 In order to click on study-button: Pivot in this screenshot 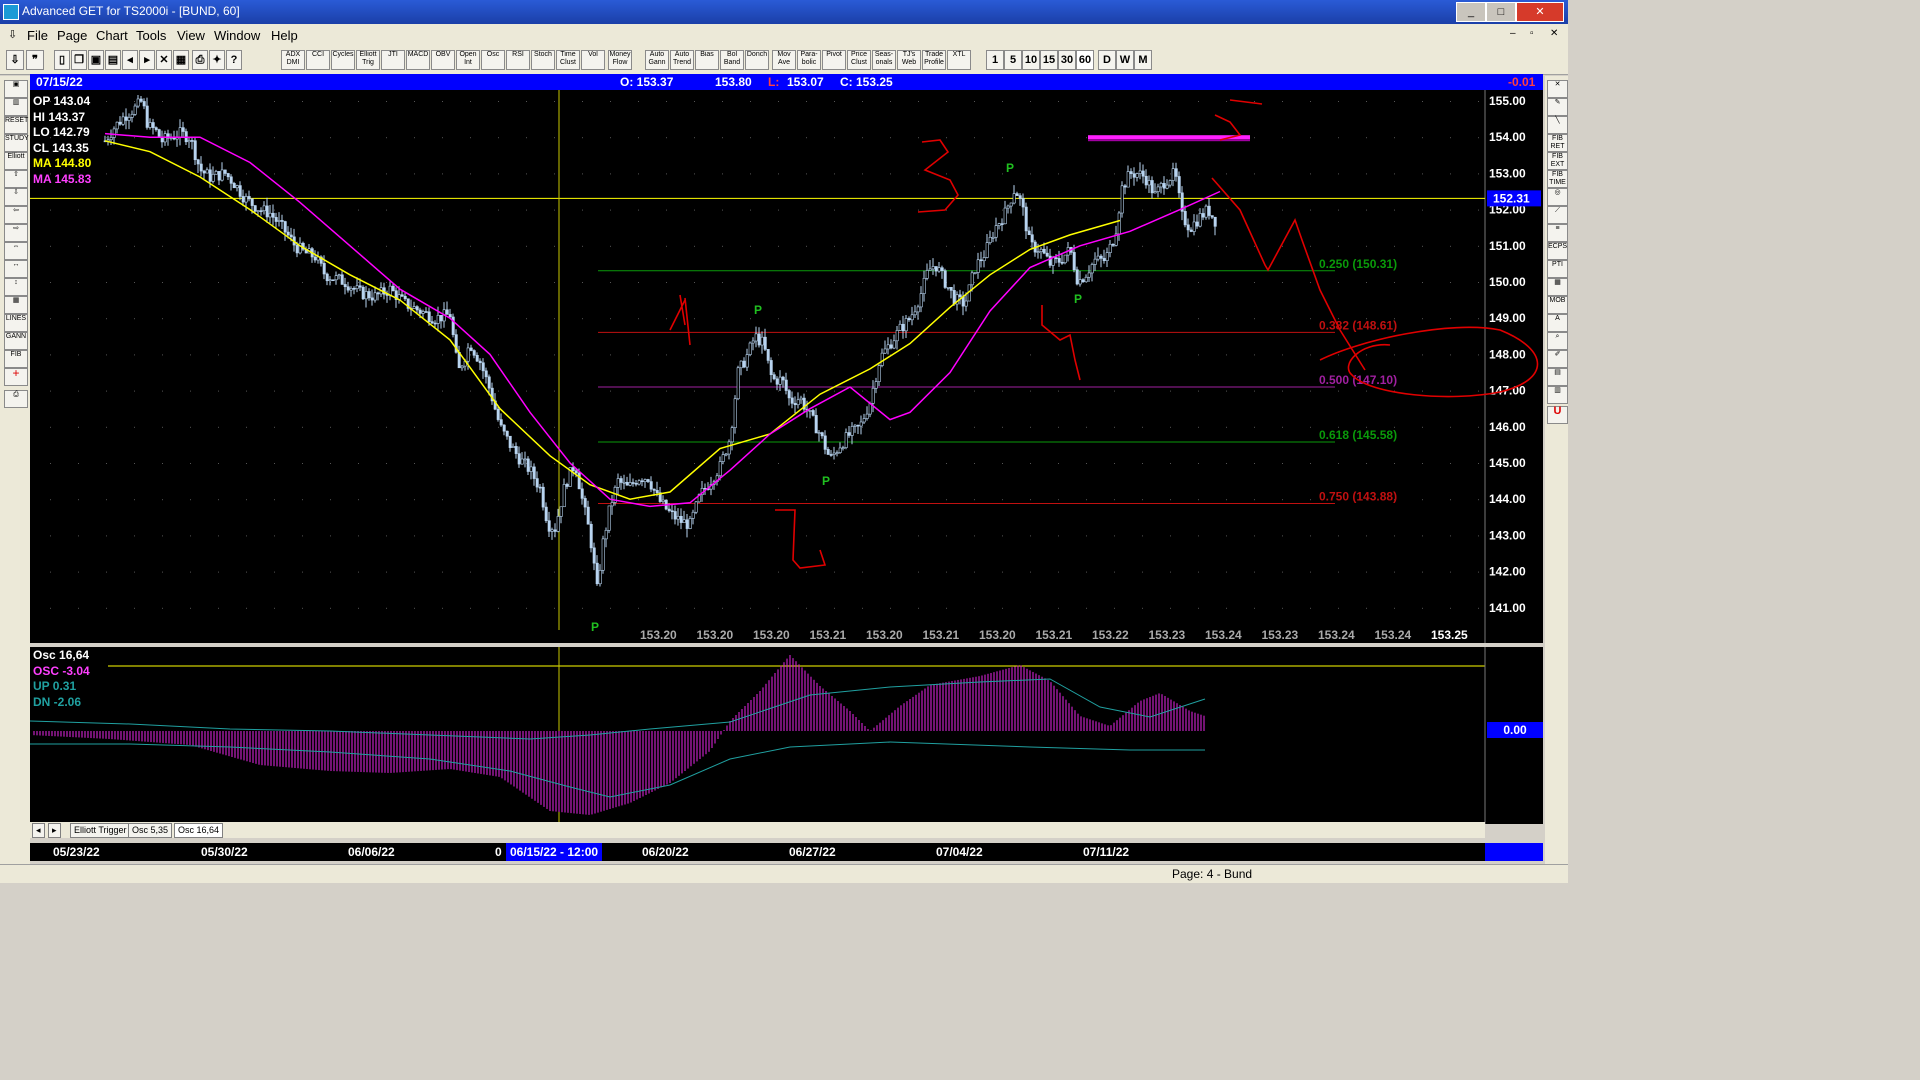, I will do `click(834, 60)`.